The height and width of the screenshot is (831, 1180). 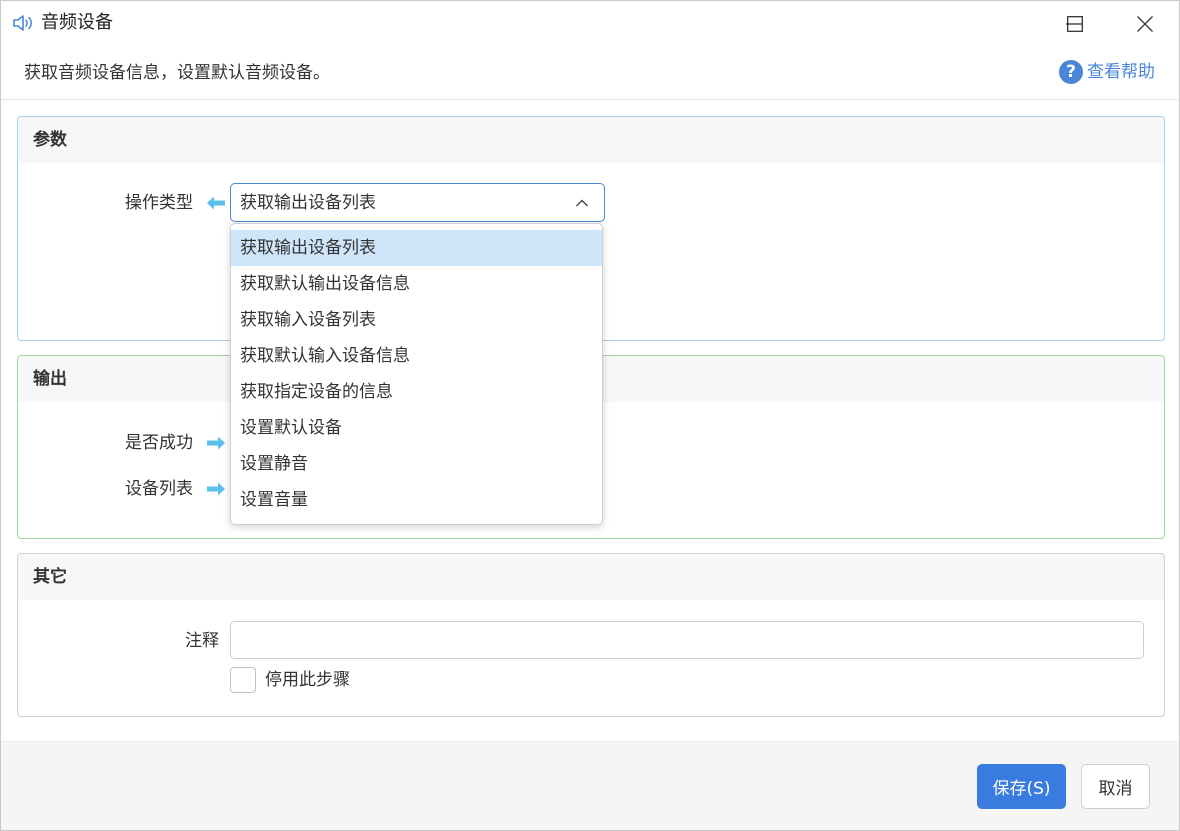 I want to click on dropdown-option: 获取默认输入设备信息, so click(x=416, y=356).